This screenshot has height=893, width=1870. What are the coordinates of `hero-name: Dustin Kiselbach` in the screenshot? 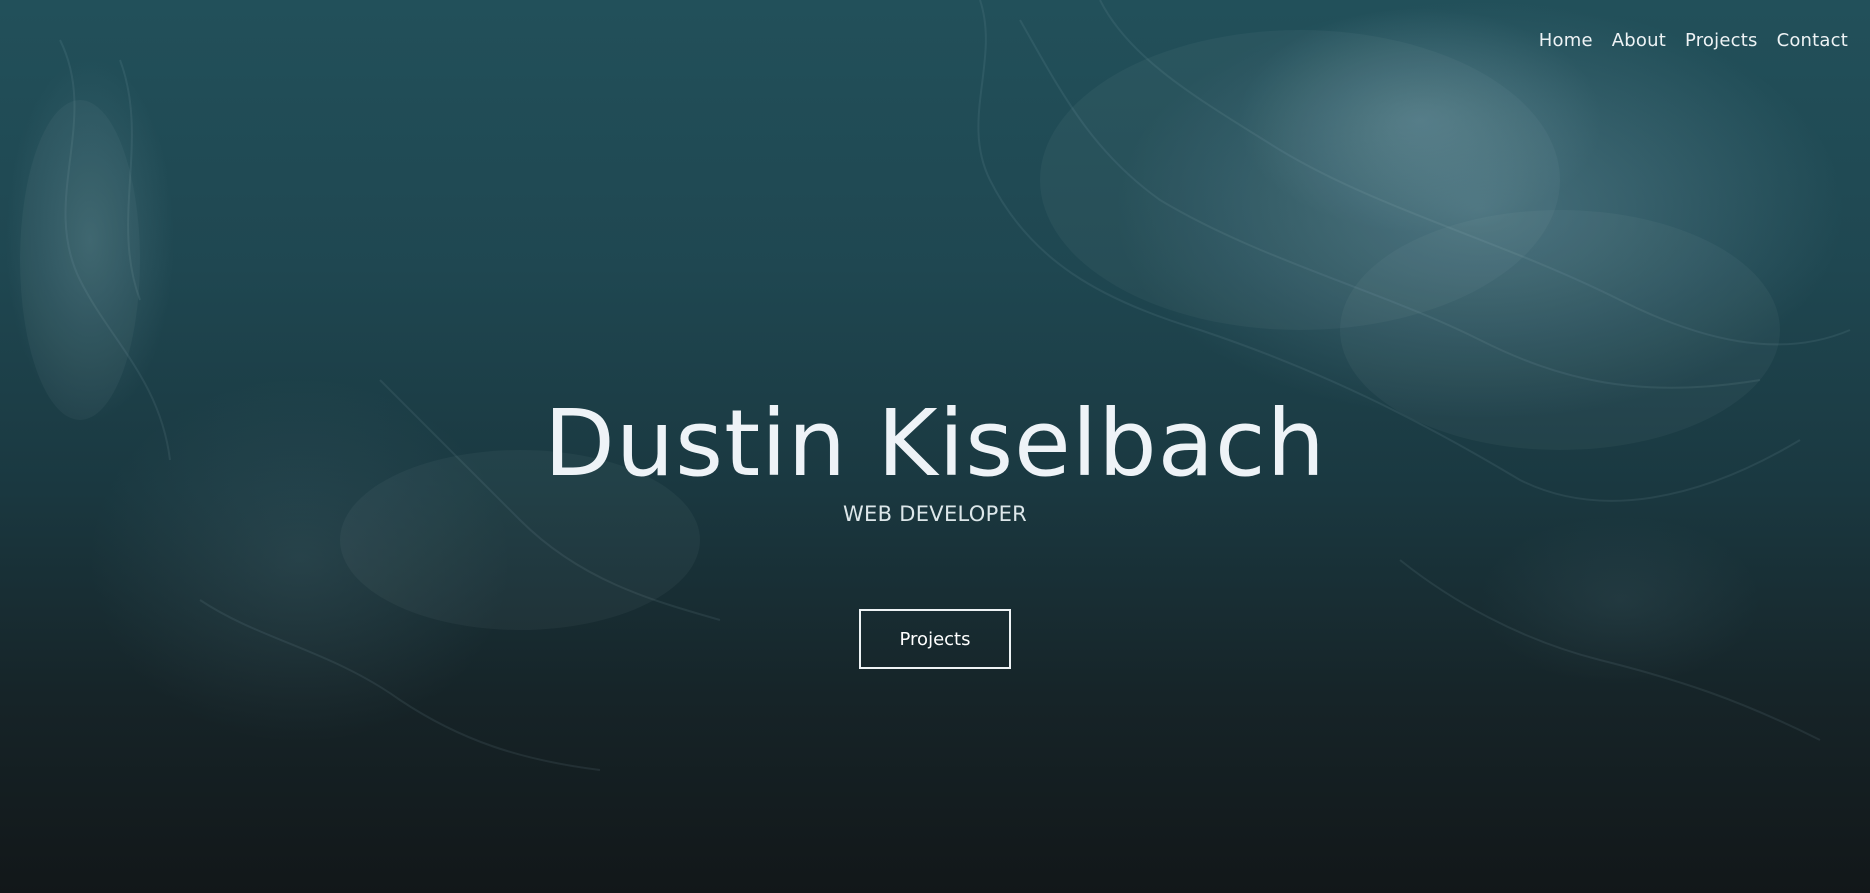 It's located at (935, 443).